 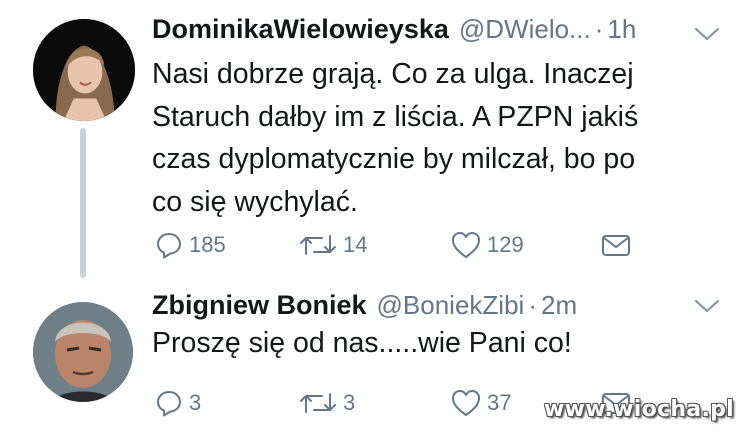 I want to click on author-name: DominikaWielowieyska, so click(x=300, y=29).